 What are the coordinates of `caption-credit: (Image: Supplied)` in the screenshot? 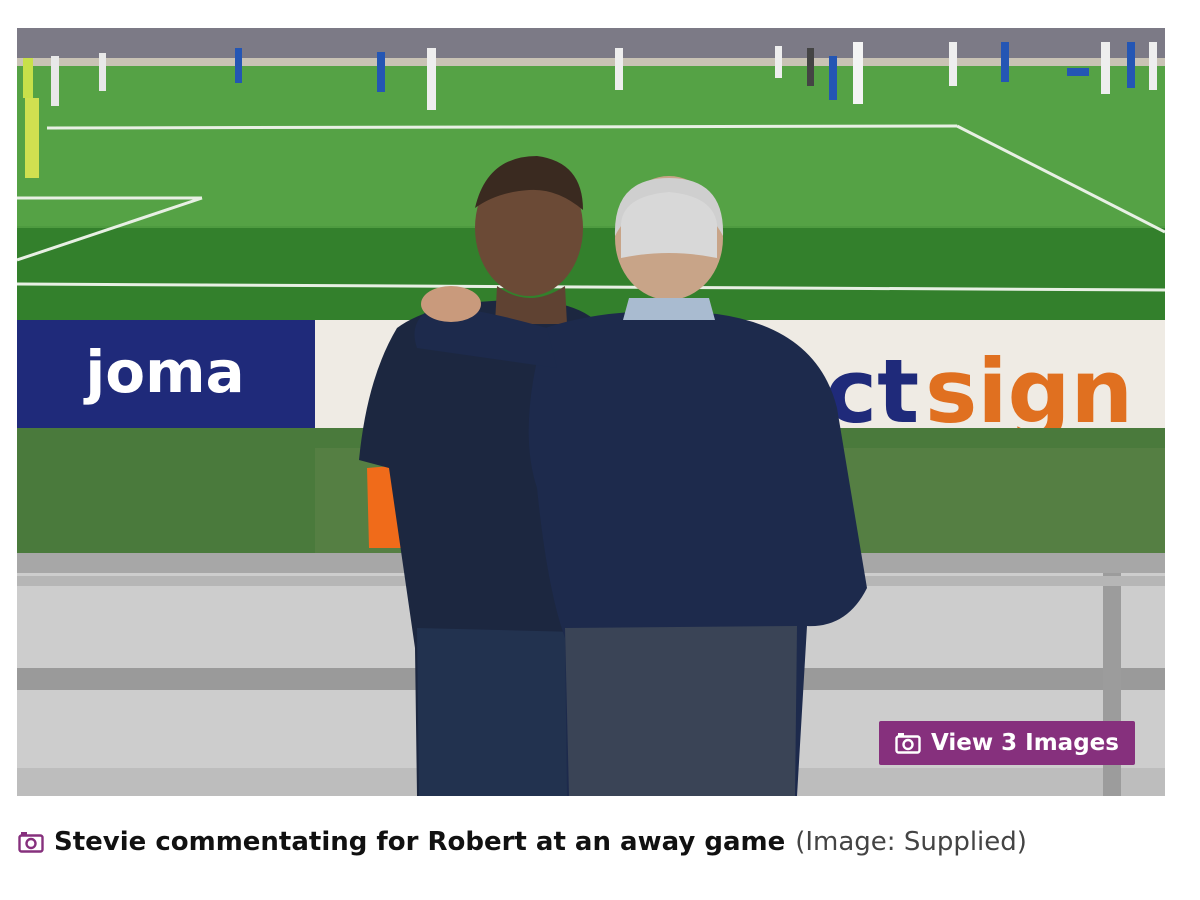 It's located at (911, 842).